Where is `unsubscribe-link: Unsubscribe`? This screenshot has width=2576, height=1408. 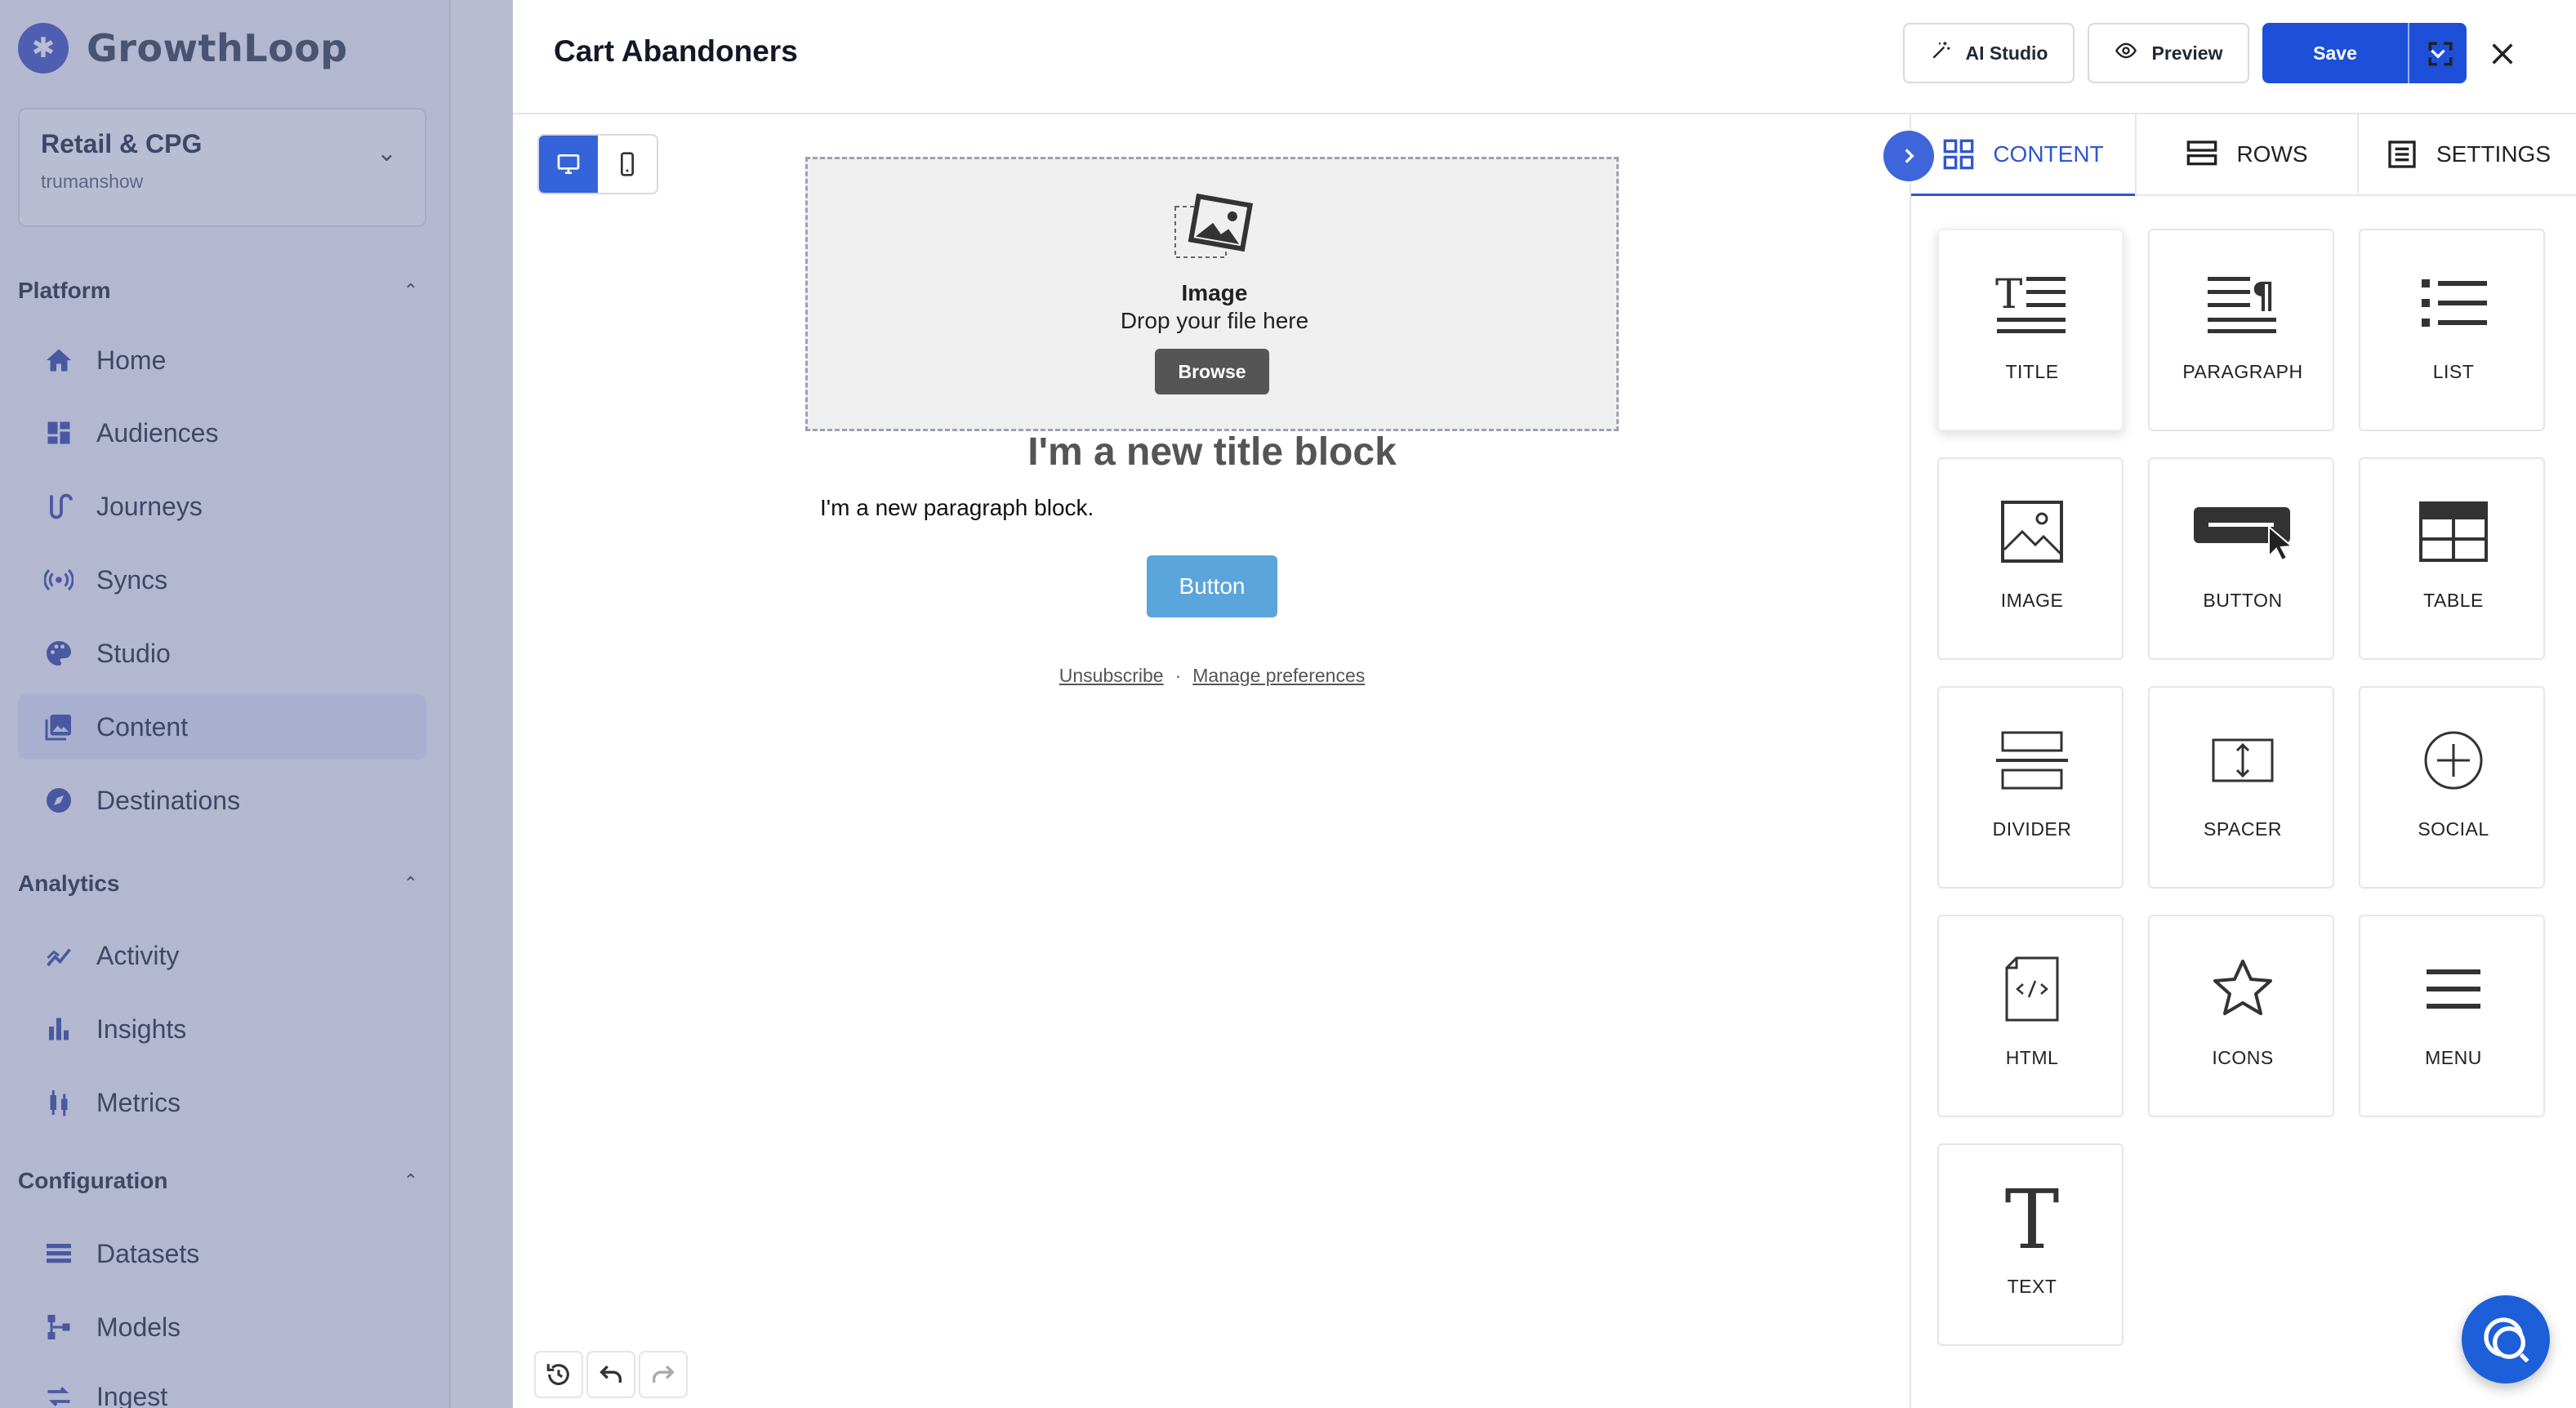 unsubscribe-link: Unsubscribe is located at coordinates (1111, 675).